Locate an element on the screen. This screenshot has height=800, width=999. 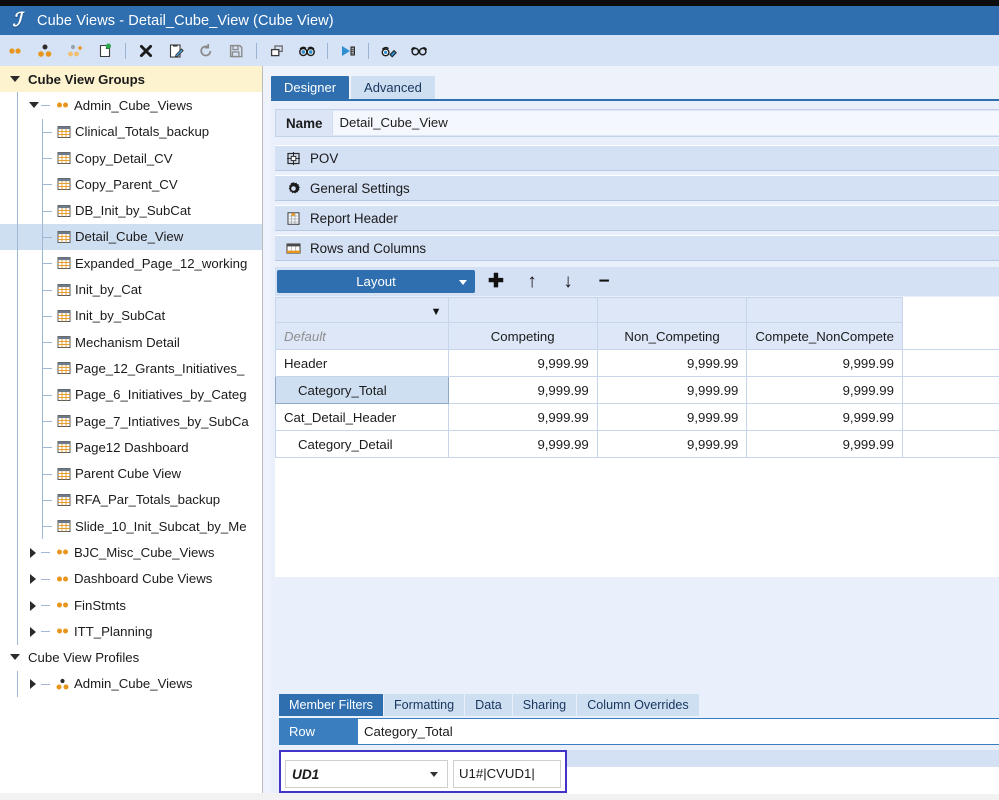
filter-icon: ▼ is located at coordinates (436, 312).